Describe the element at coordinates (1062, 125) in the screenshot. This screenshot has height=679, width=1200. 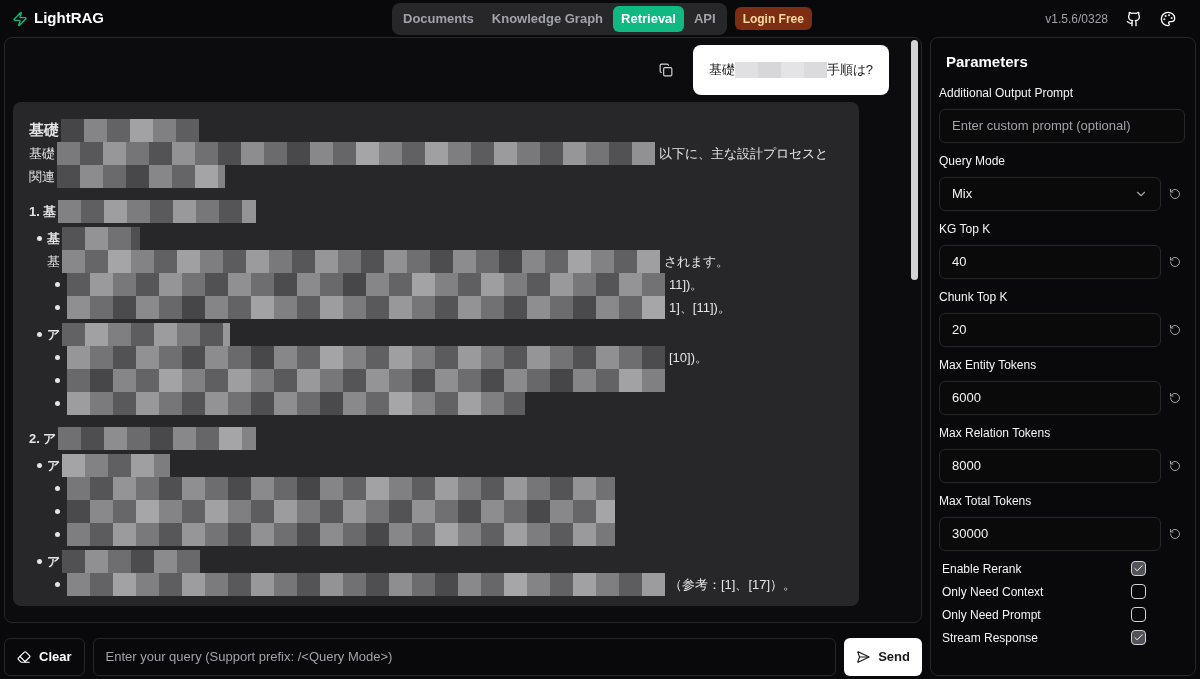
I see `prompt-input: Enter custom prompt (optional)` at that location.